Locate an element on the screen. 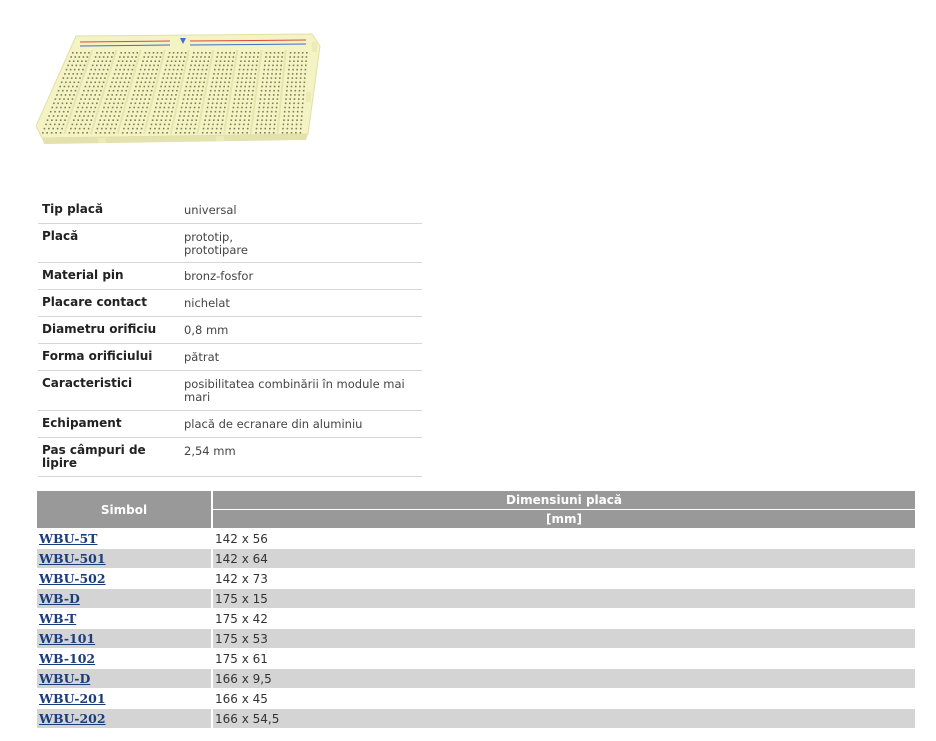 This screenshot has width=936, height=741. symbol-cell: WB-101 is located at coordinates (125, 639).